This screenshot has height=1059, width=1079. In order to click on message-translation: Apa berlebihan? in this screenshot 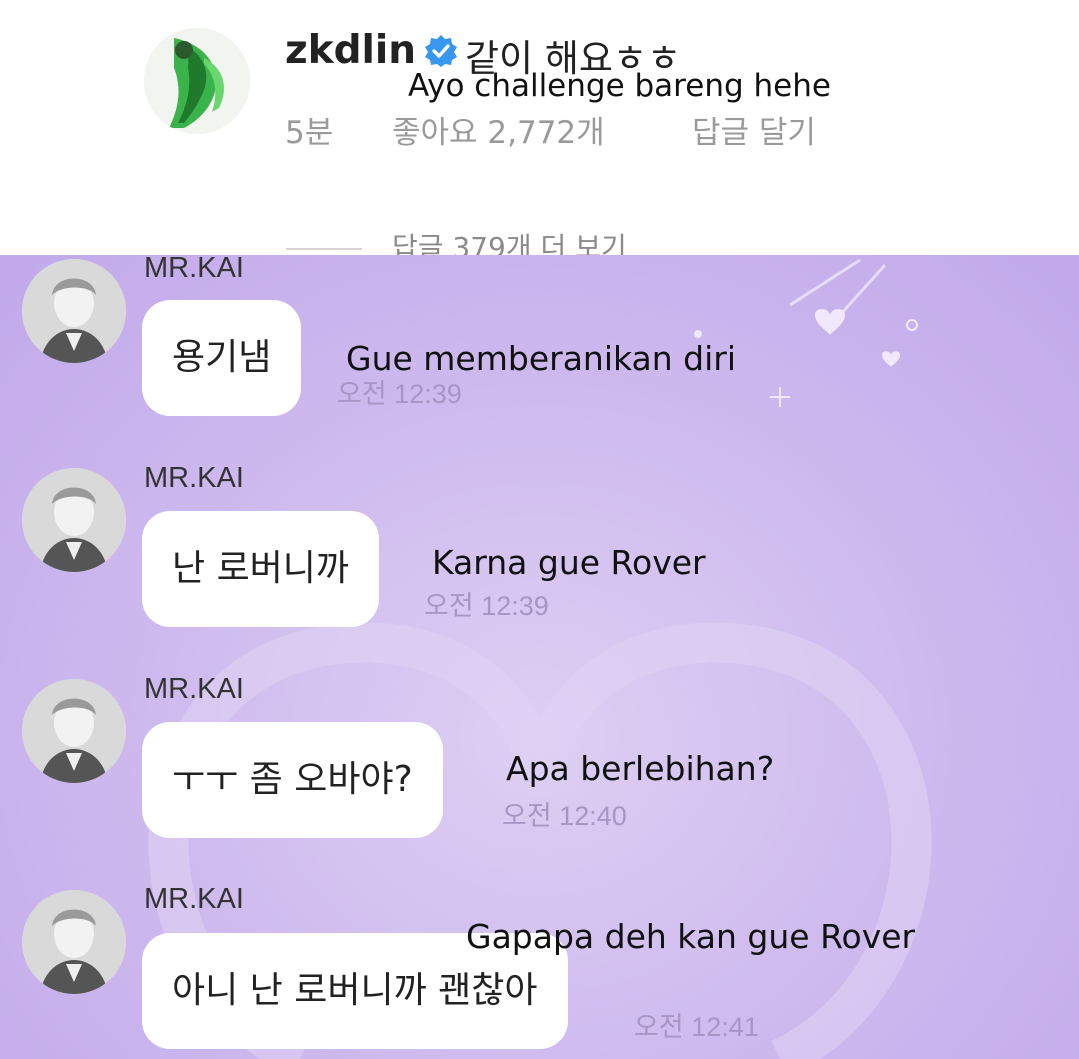, I will do `click(640, 768)`.